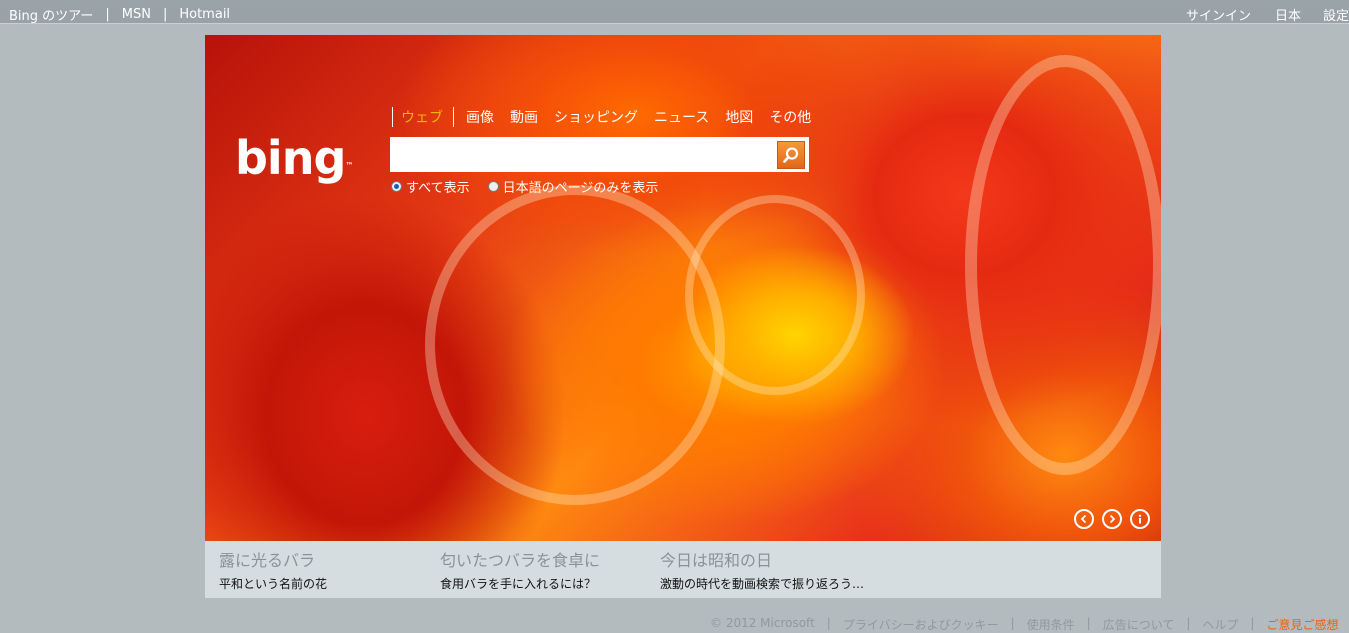 This screenshot has width=1349, height=633. I want to click on tab-shopping: ショッピング, so click(596, 117).